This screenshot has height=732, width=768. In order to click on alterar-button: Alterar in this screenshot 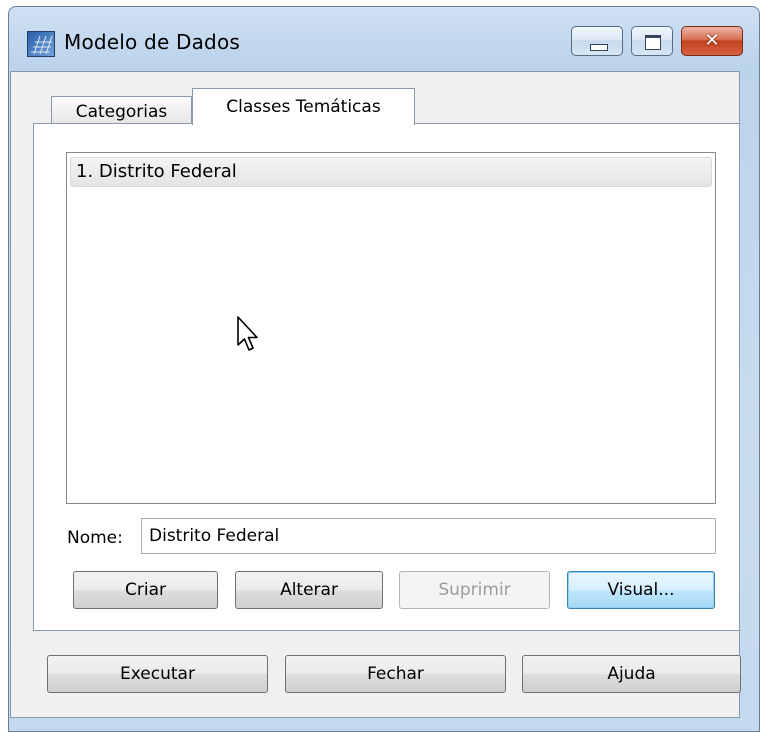, I will do `click(309, 590)`.